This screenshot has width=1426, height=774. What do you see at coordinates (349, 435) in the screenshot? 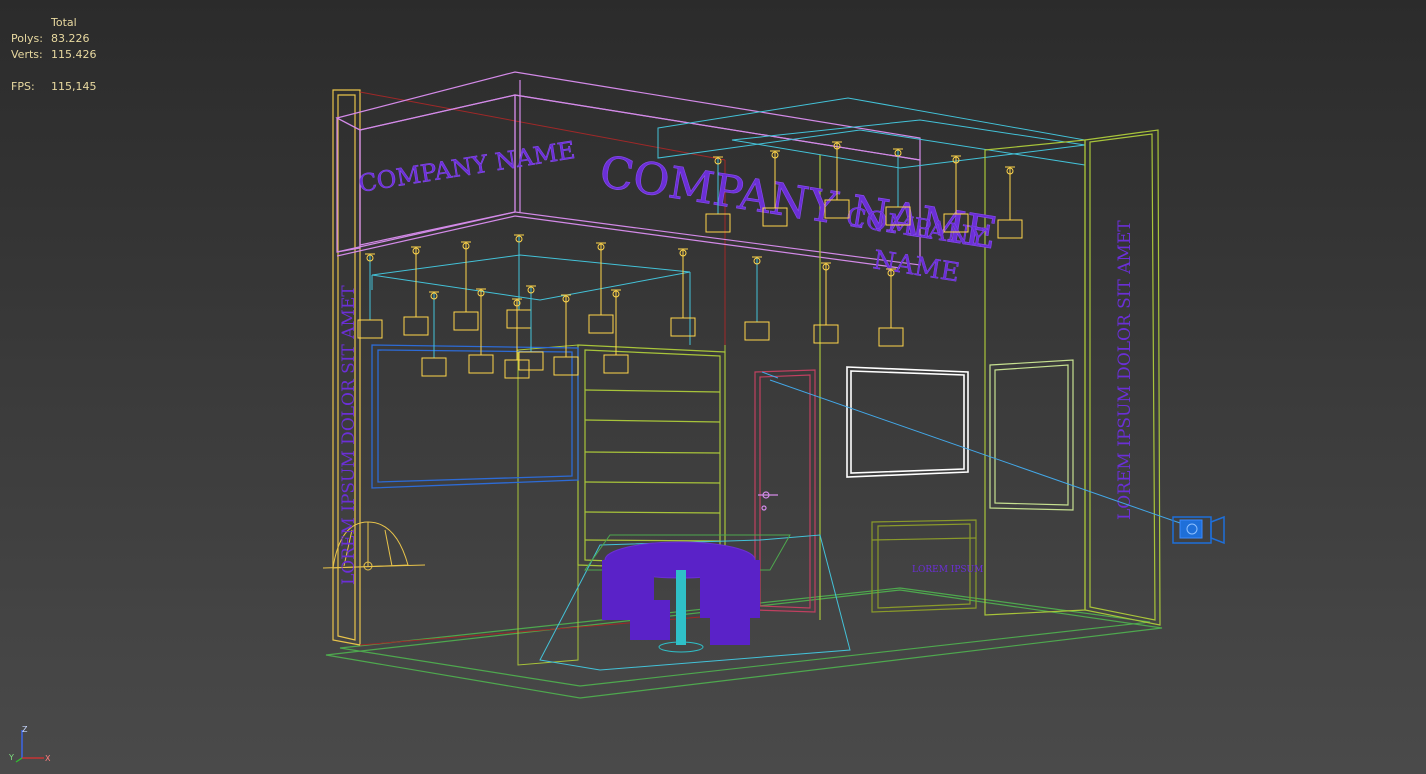
I see `pillar-left-text: LOREM IPSUM DOLOR SIT AMET` at bounding box center [349, 435].